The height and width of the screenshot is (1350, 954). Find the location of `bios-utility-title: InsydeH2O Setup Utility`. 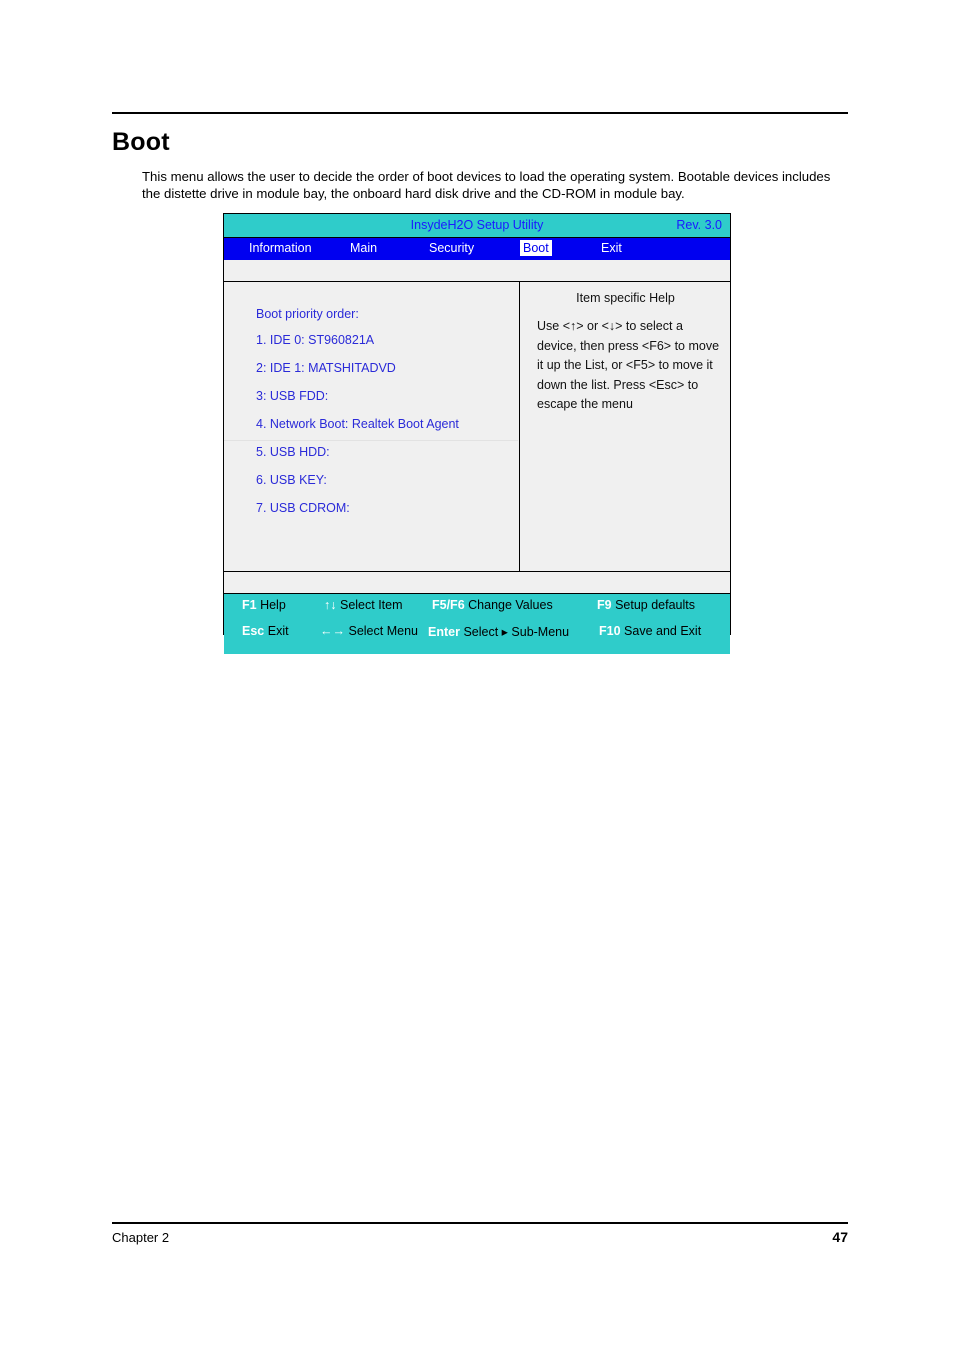

bios-utility-title: InsydeH2O Setup Utility is located at coordinates (477, 225).